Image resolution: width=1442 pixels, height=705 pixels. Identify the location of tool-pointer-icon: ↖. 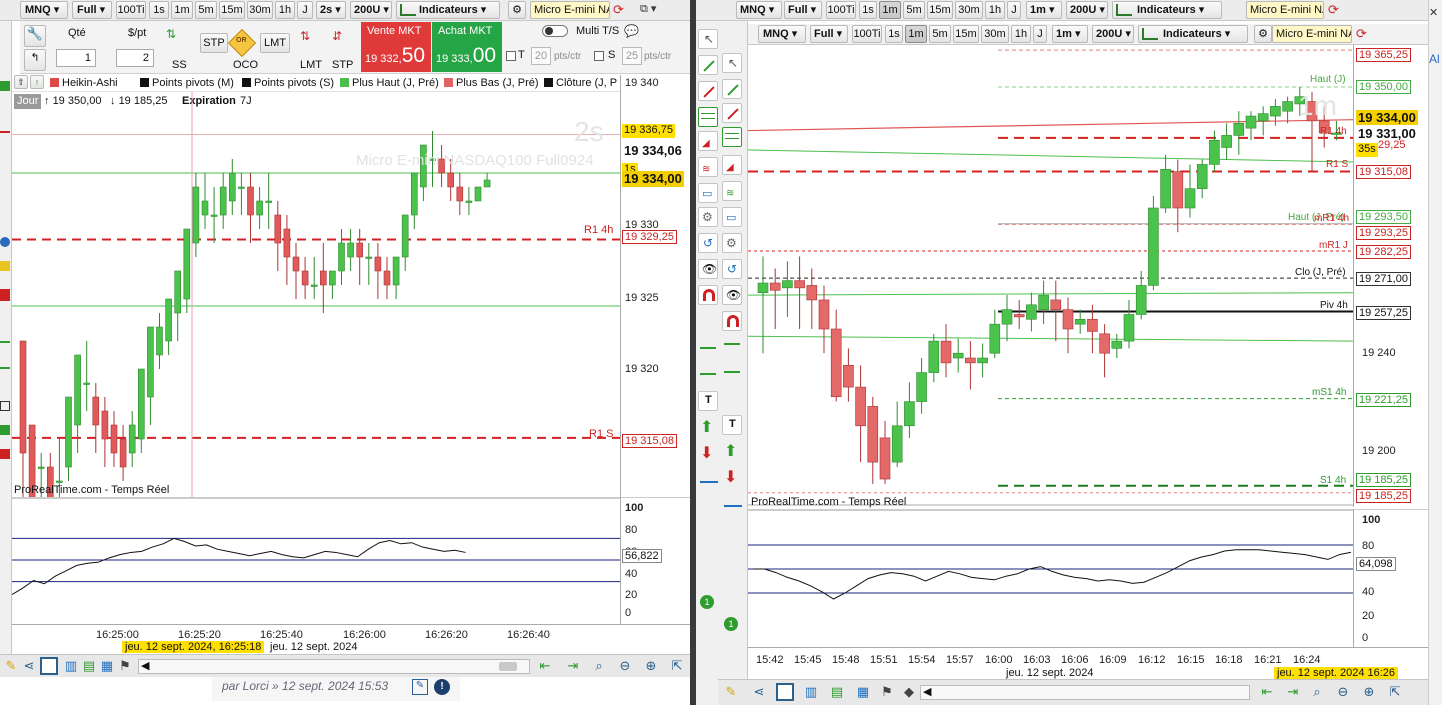
(708, 39).